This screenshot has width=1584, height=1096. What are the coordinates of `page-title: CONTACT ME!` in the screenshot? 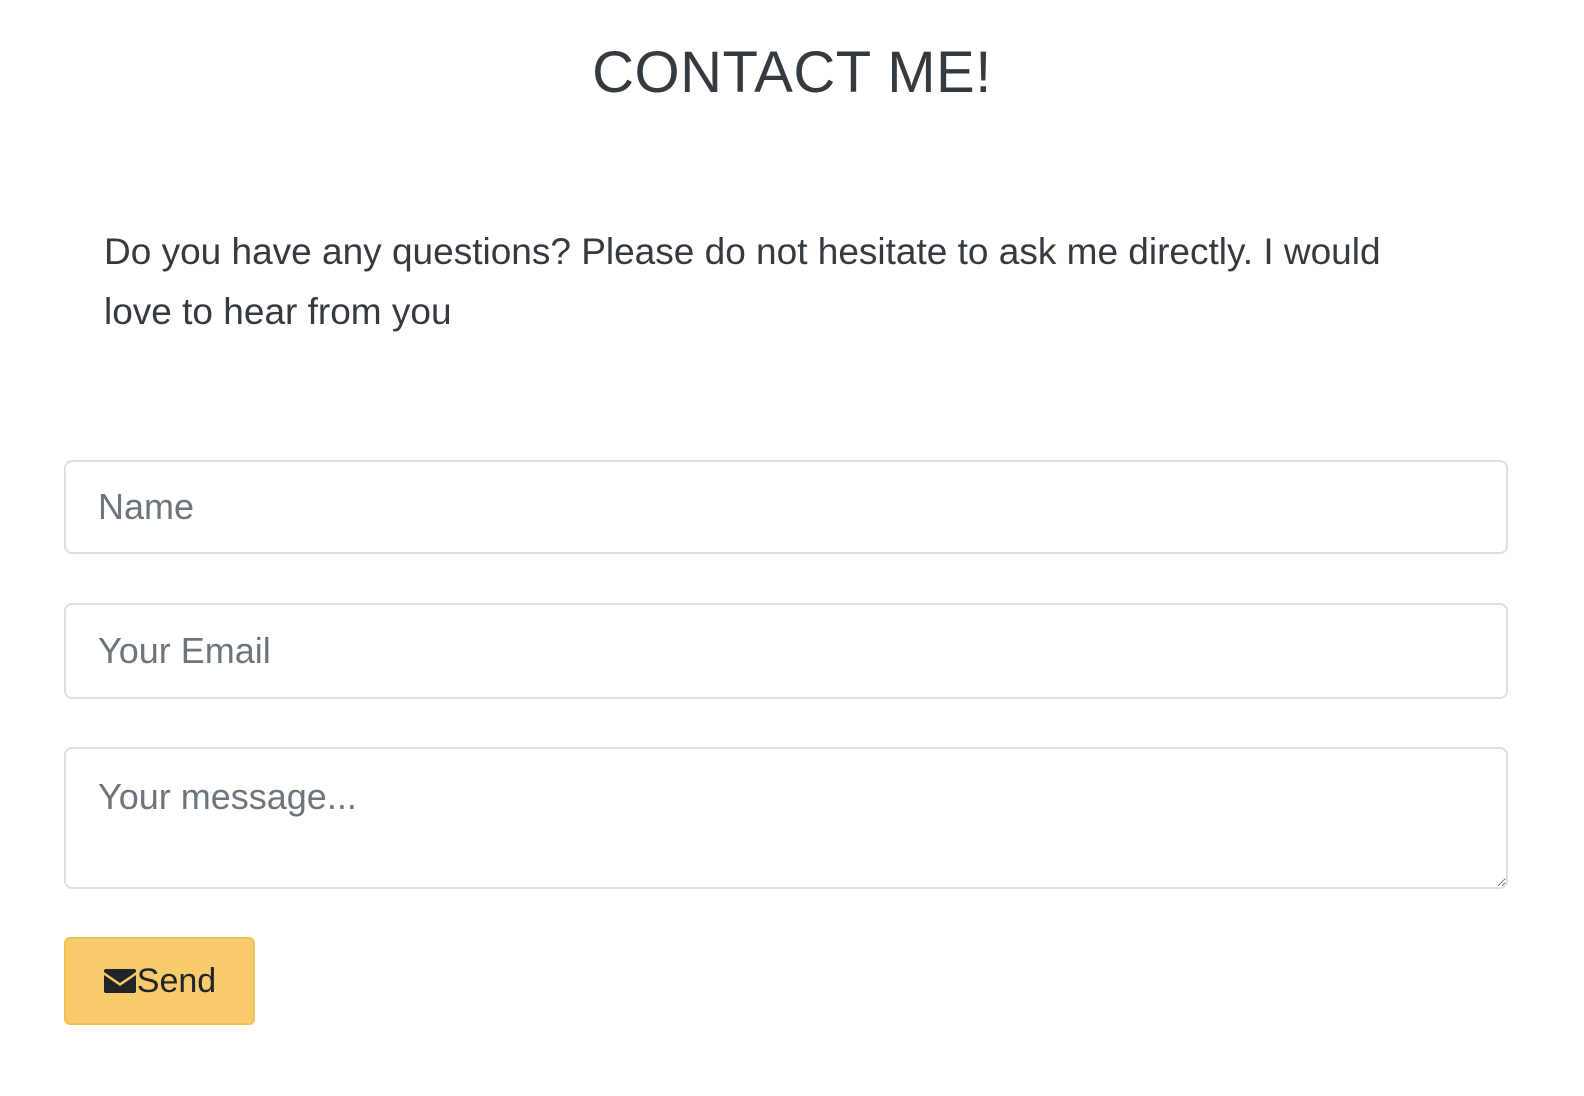 It's located at (792, 72).